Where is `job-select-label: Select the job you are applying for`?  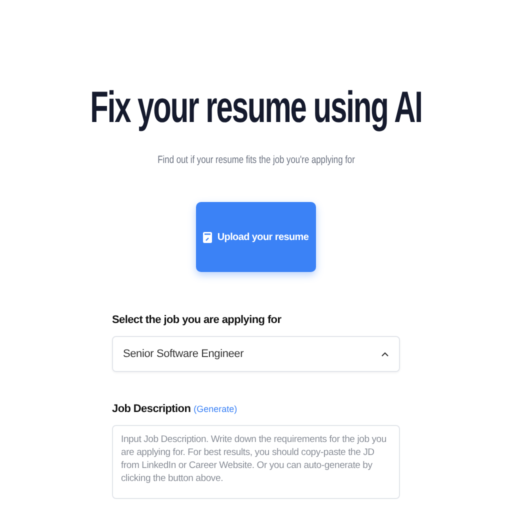 job-select-label: Select the job you are applying for is located at coordinates (197, 320).